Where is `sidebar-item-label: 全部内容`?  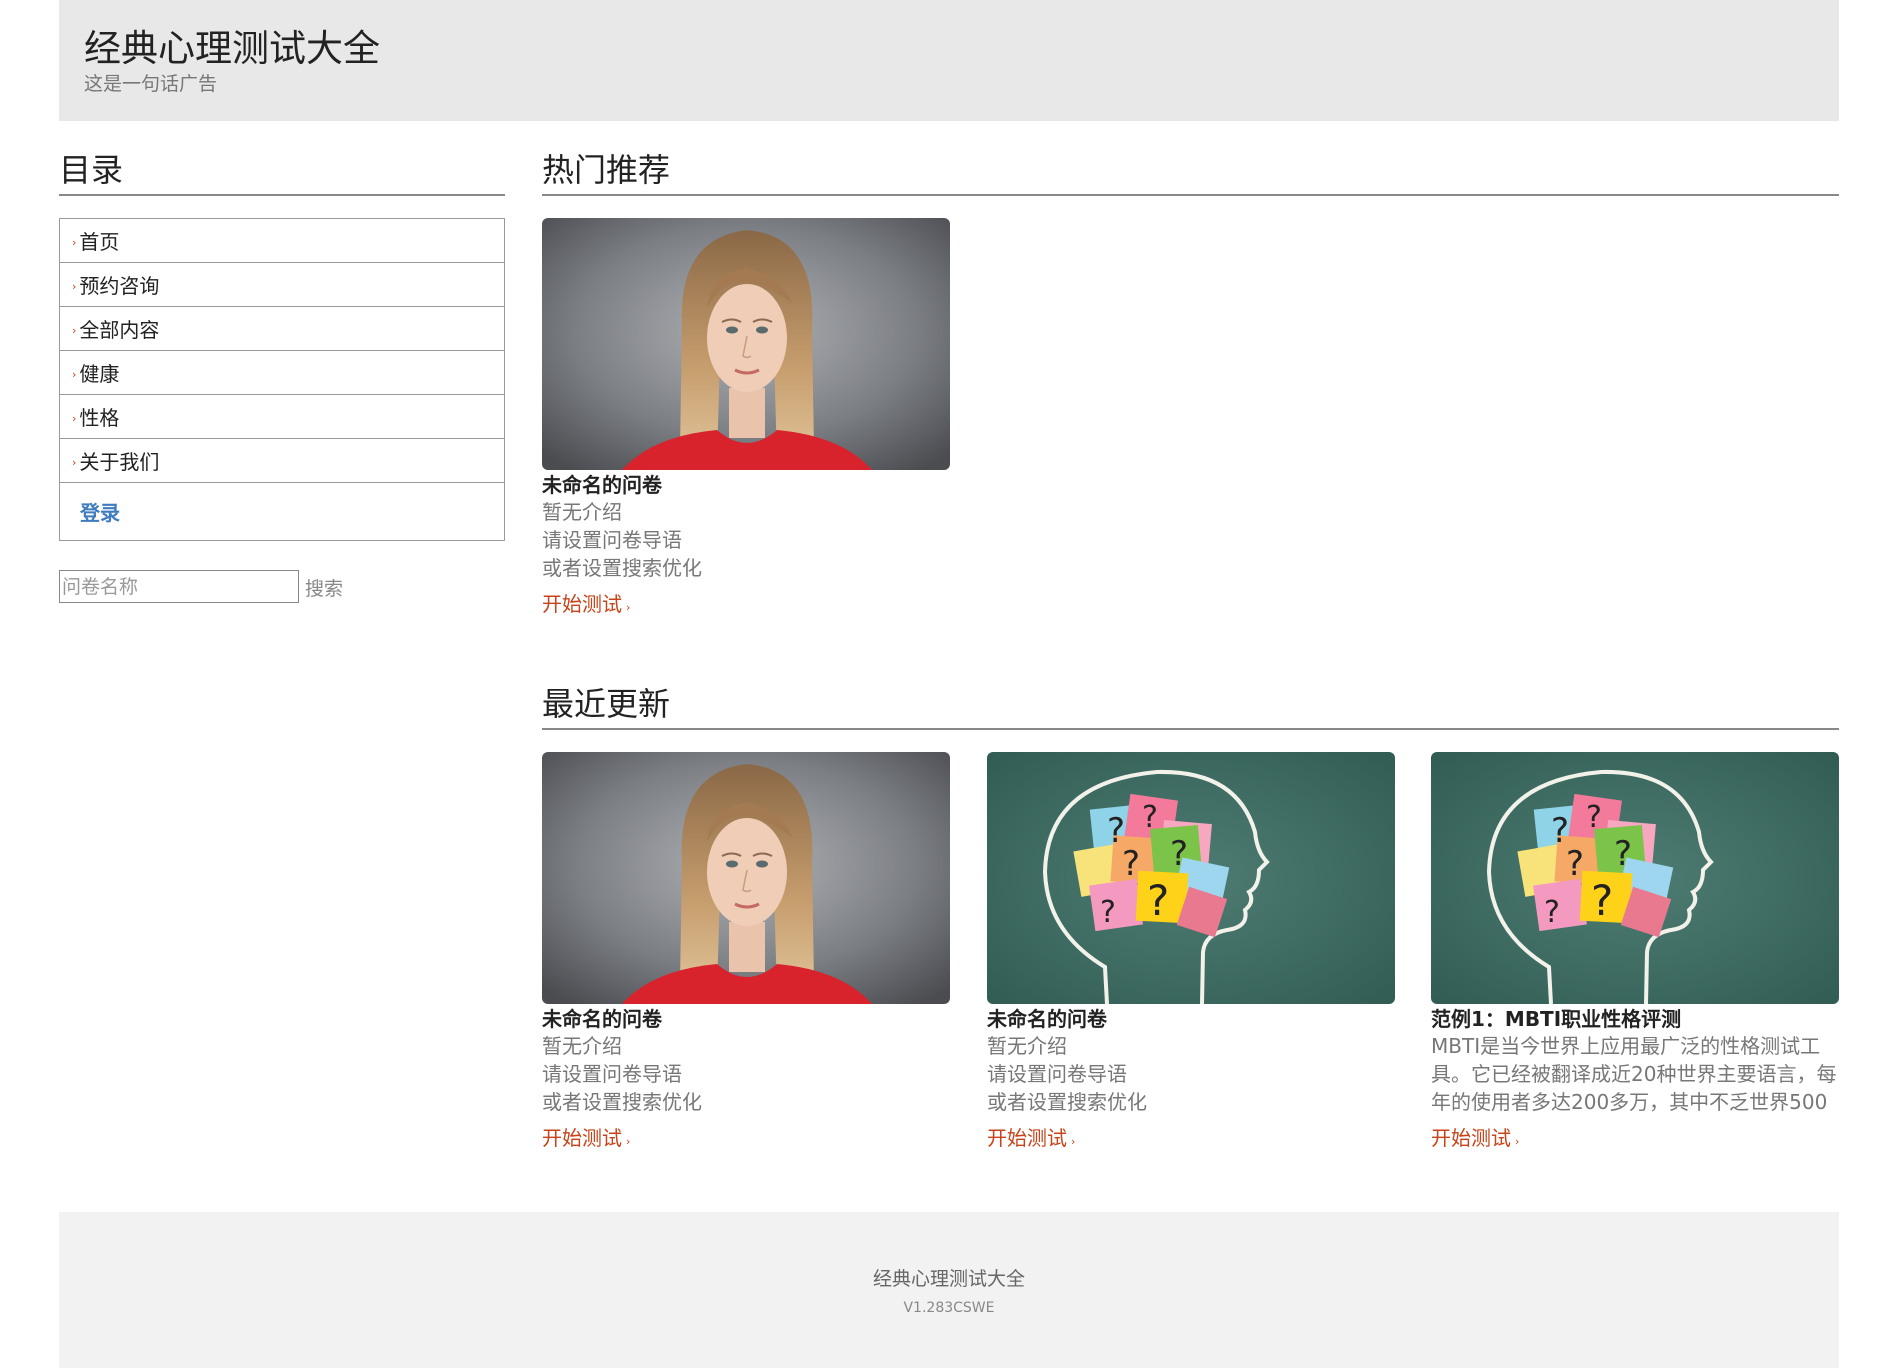 sidebar-item-label: 全部内容 is located at coordinates (119, 330).